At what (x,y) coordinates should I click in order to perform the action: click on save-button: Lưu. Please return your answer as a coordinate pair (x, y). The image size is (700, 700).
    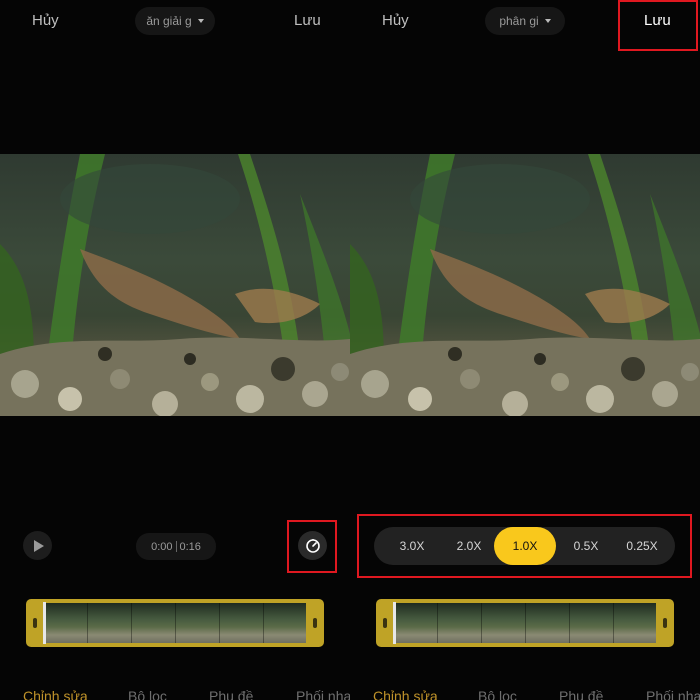
    Looking at the image, I should click on (307, 20).